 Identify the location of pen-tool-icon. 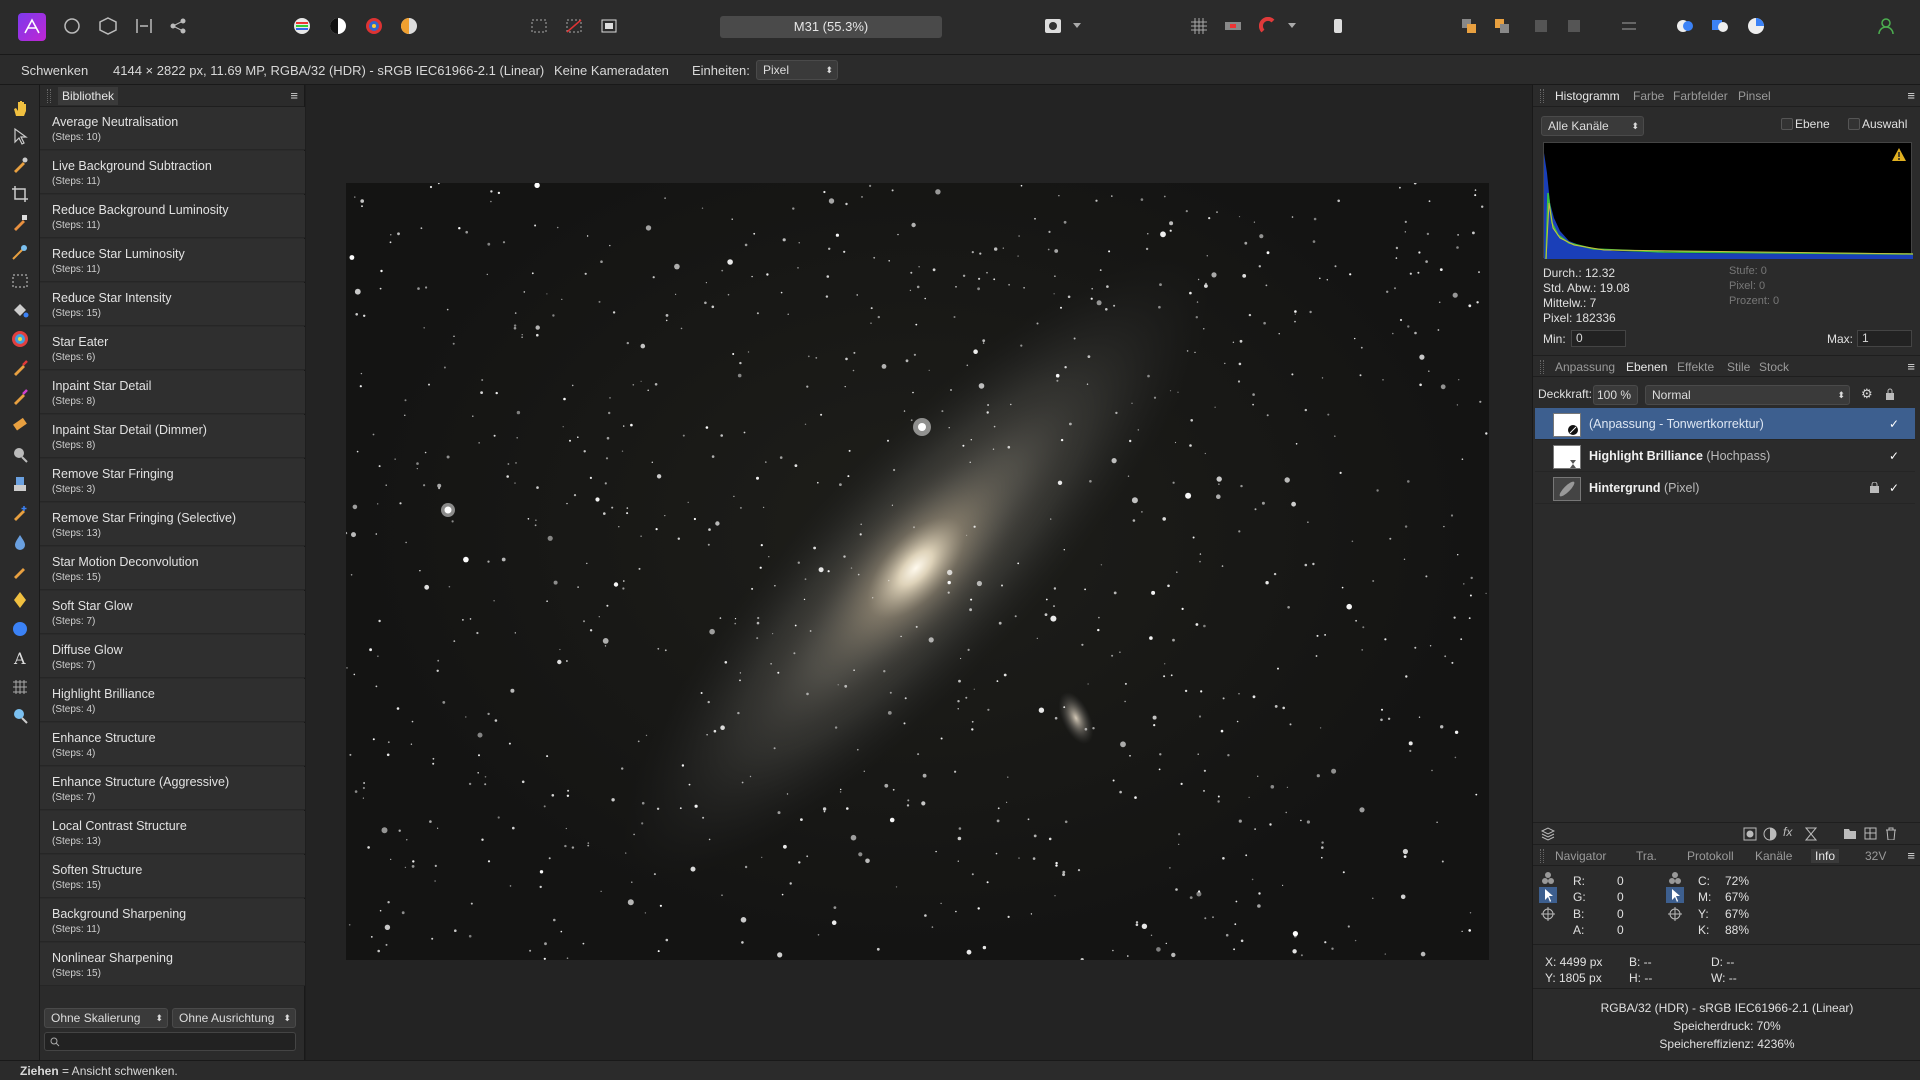
(20, 600).